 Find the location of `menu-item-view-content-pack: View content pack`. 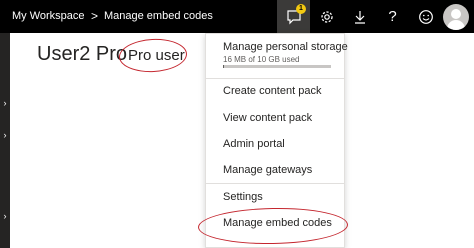

menu-item-view-content-pack: View content pack is located at coordinates (267, 118).